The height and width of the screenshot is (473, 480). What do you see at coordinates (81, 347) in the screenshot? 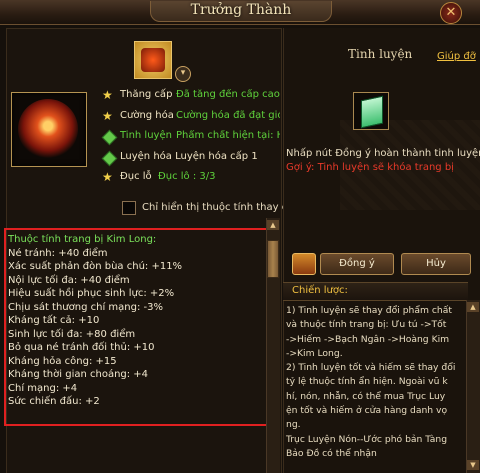
I see `attribute-line: Bỏ qua né tránh đối thủ: +10` at bounding box center [81, 347].